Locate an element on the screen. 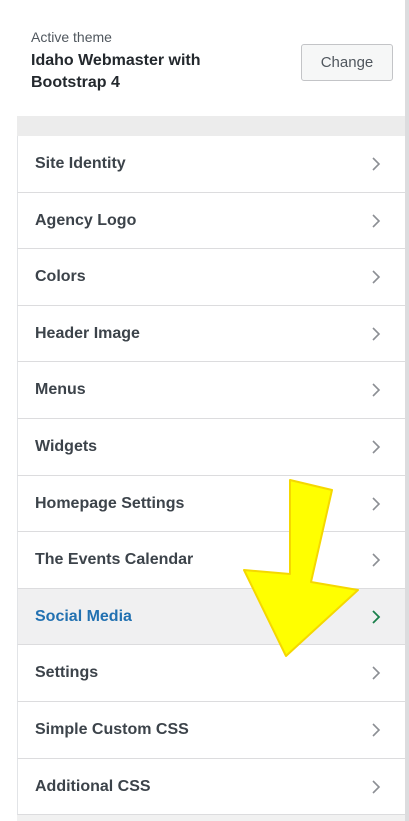 The width and height of the screenshot is (409, 821). menu-item-label: Menus is located at coordinates (60, 390).